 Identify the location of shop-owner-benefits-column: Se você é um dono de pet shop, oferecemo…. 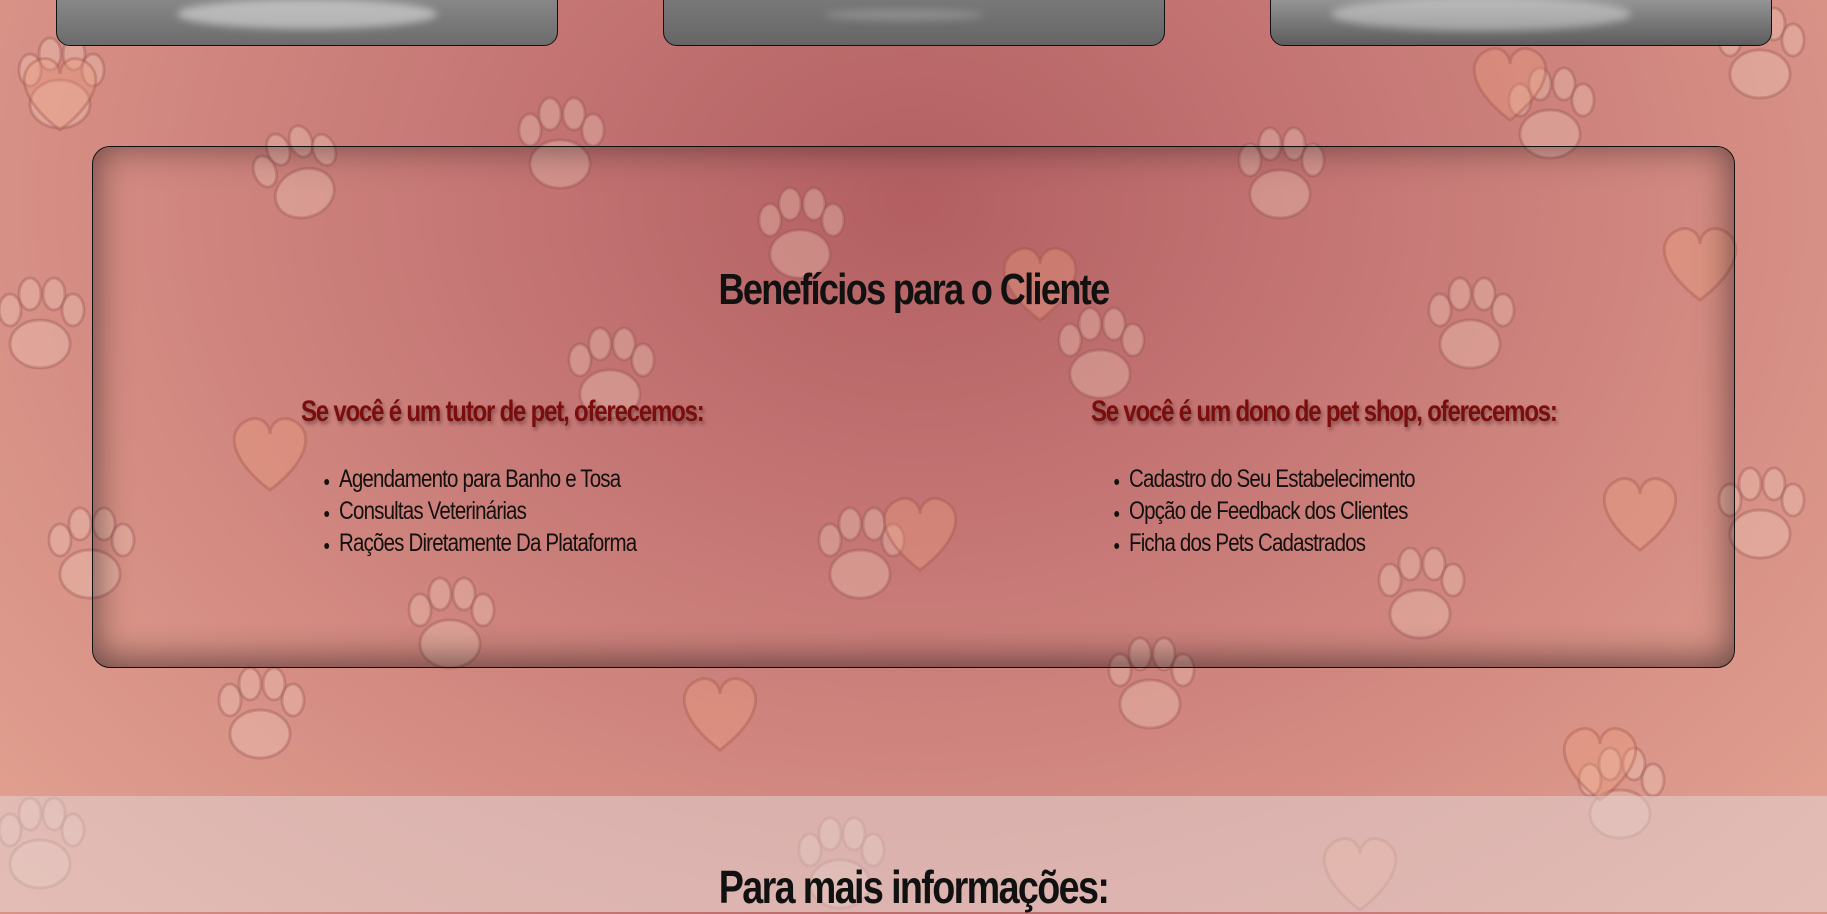
(1371, 477).